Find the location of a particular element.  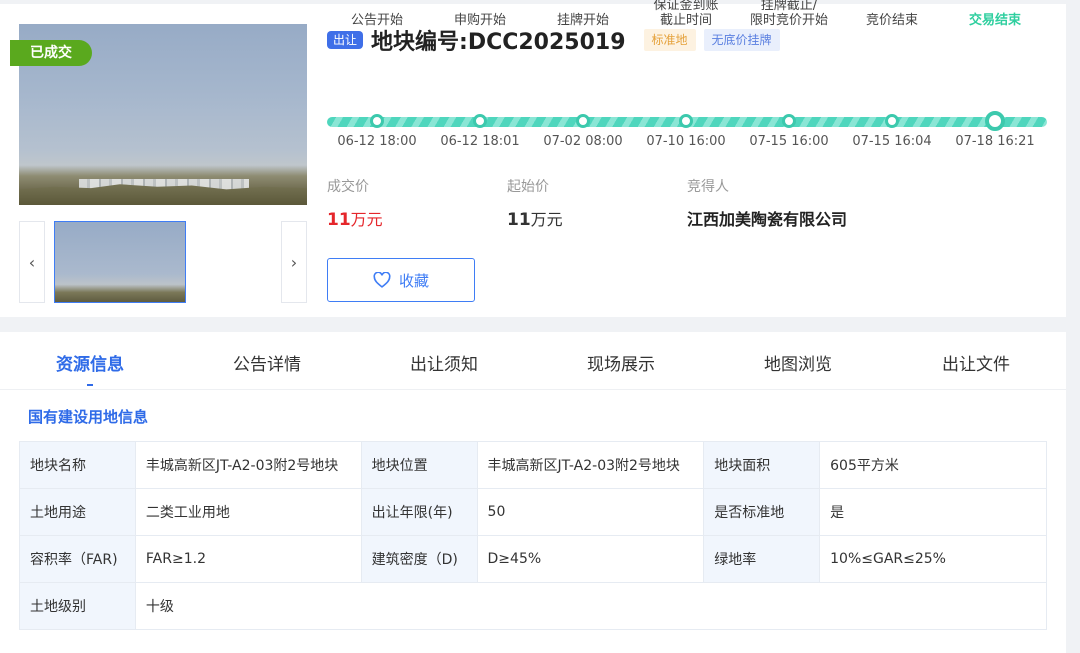

deal-price-label: 成交价 is located at coordinates (348, 187).